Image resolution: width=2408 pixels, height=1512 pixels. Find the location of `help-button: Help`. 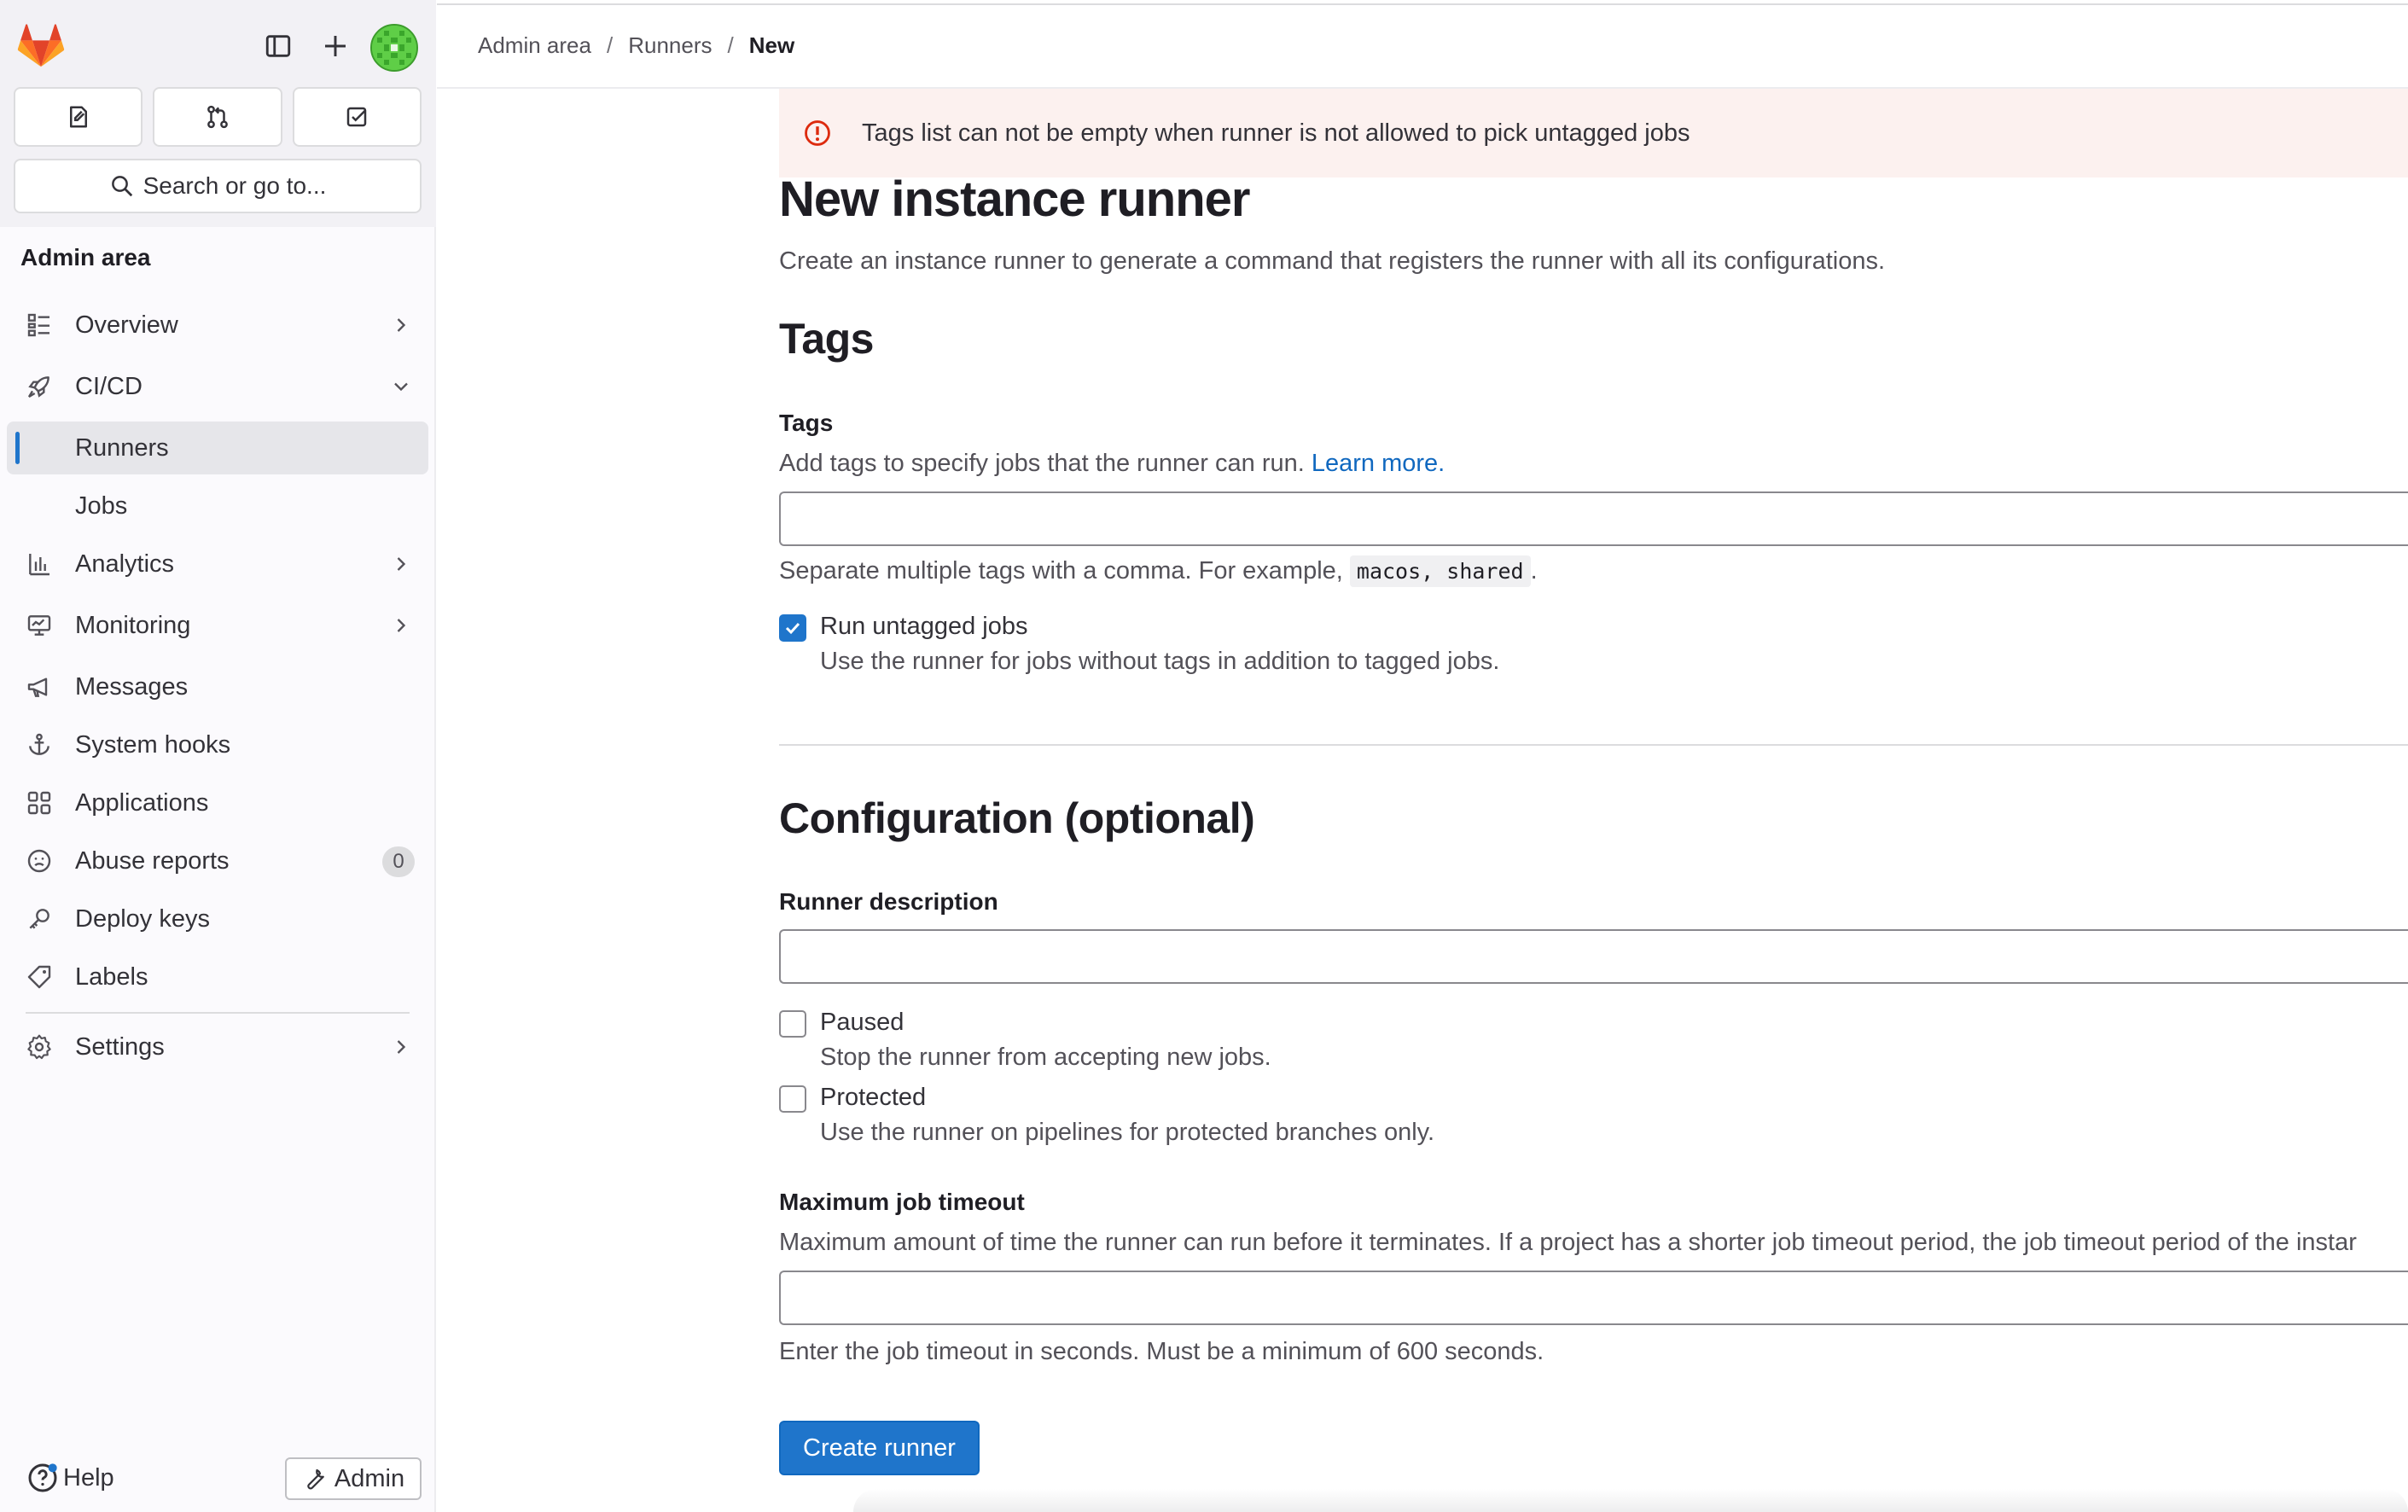

help-button: Help is located at coordinates (70, 1478).